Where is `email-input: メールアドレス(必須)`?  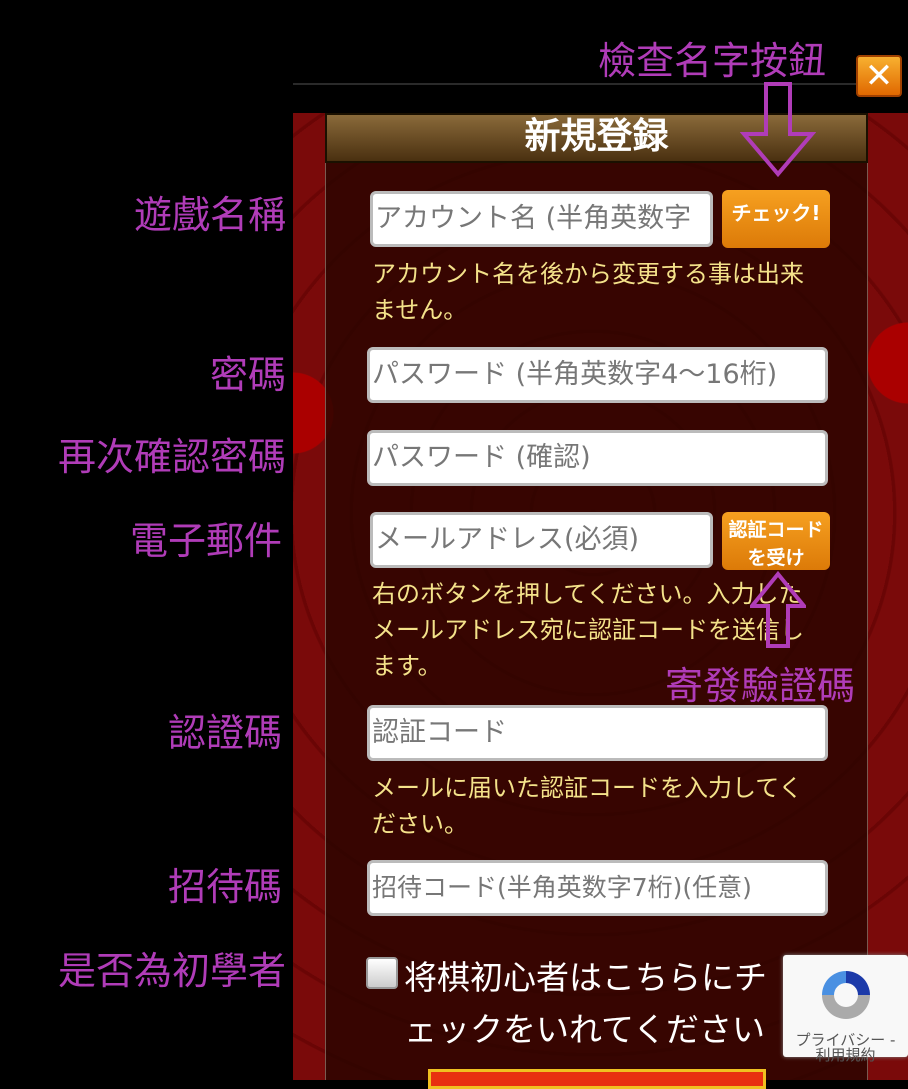
email-input: メールアドレス(必須) is located at coordinates (541, 540).